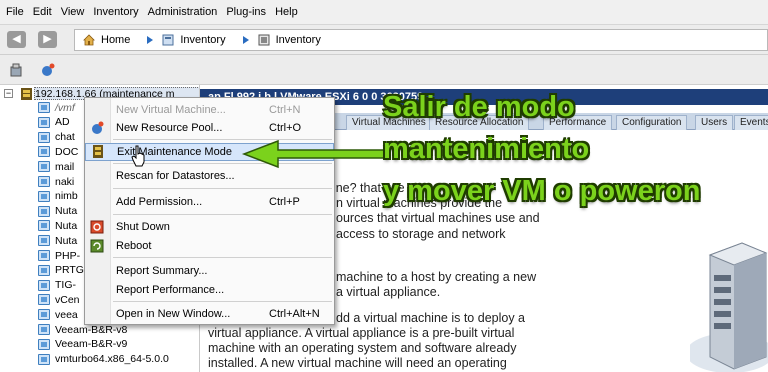 The image size is (768, 372). What do you see at coordinates (714, 122) in the screenshot?
I see `tab-users: Users` at bounding box center [714, 122].